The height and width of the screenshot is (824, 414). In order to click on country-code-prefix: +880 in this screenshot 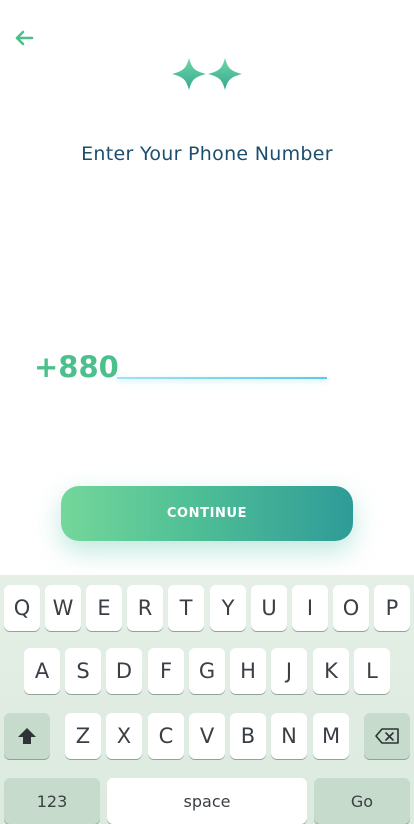, I will do `click(76, 367)`.